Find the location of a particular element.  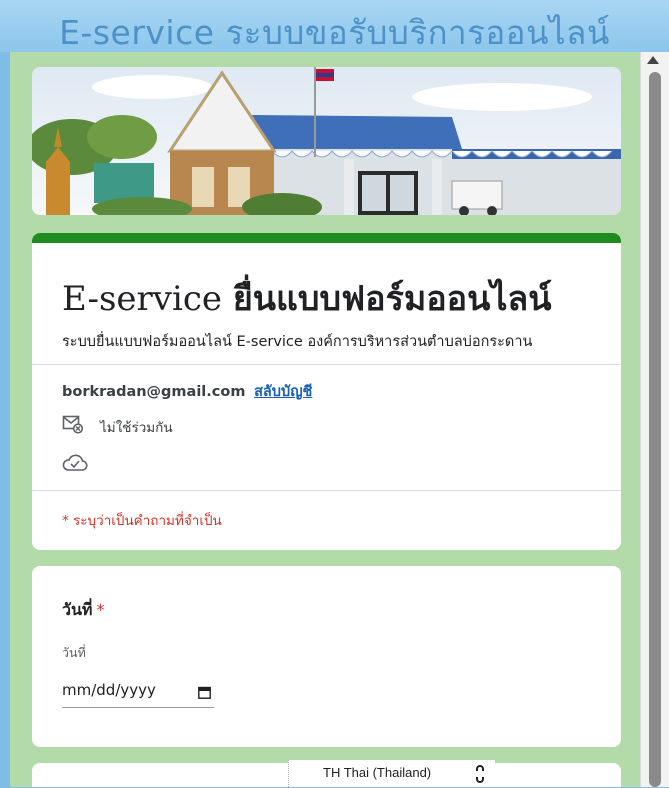

calendar-icon is located at coordinates (204, 693).